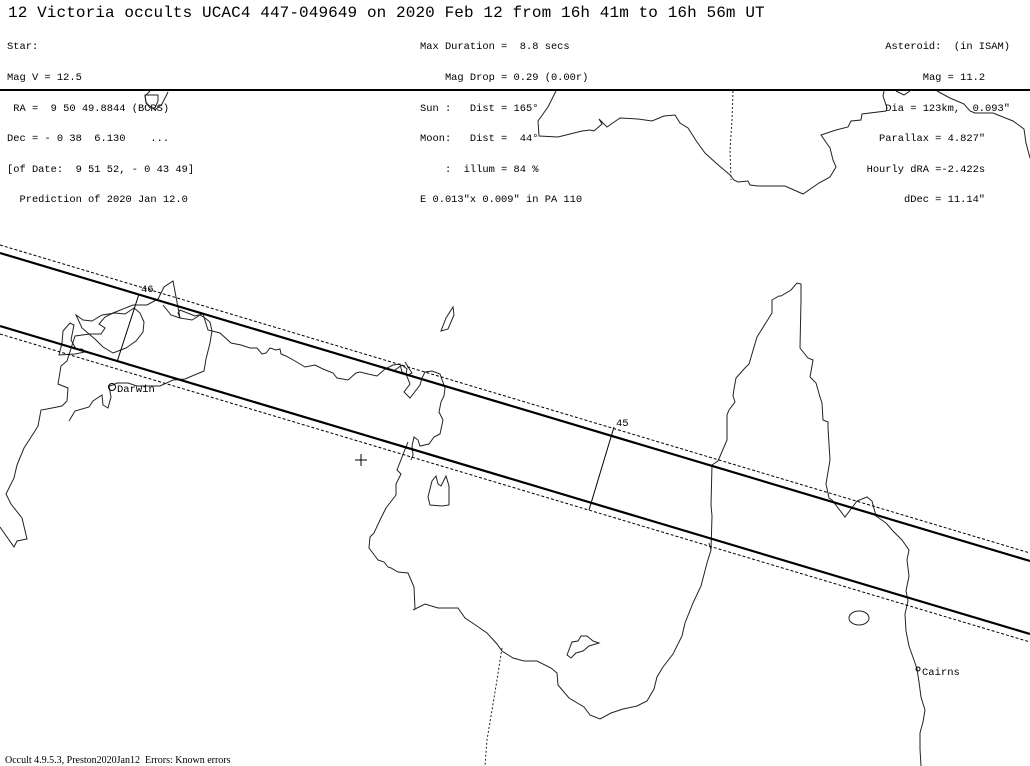 The width and height of the screenshot is (1030, 766). I want to click on time-marker-label-45: 45, so click(622, 424).